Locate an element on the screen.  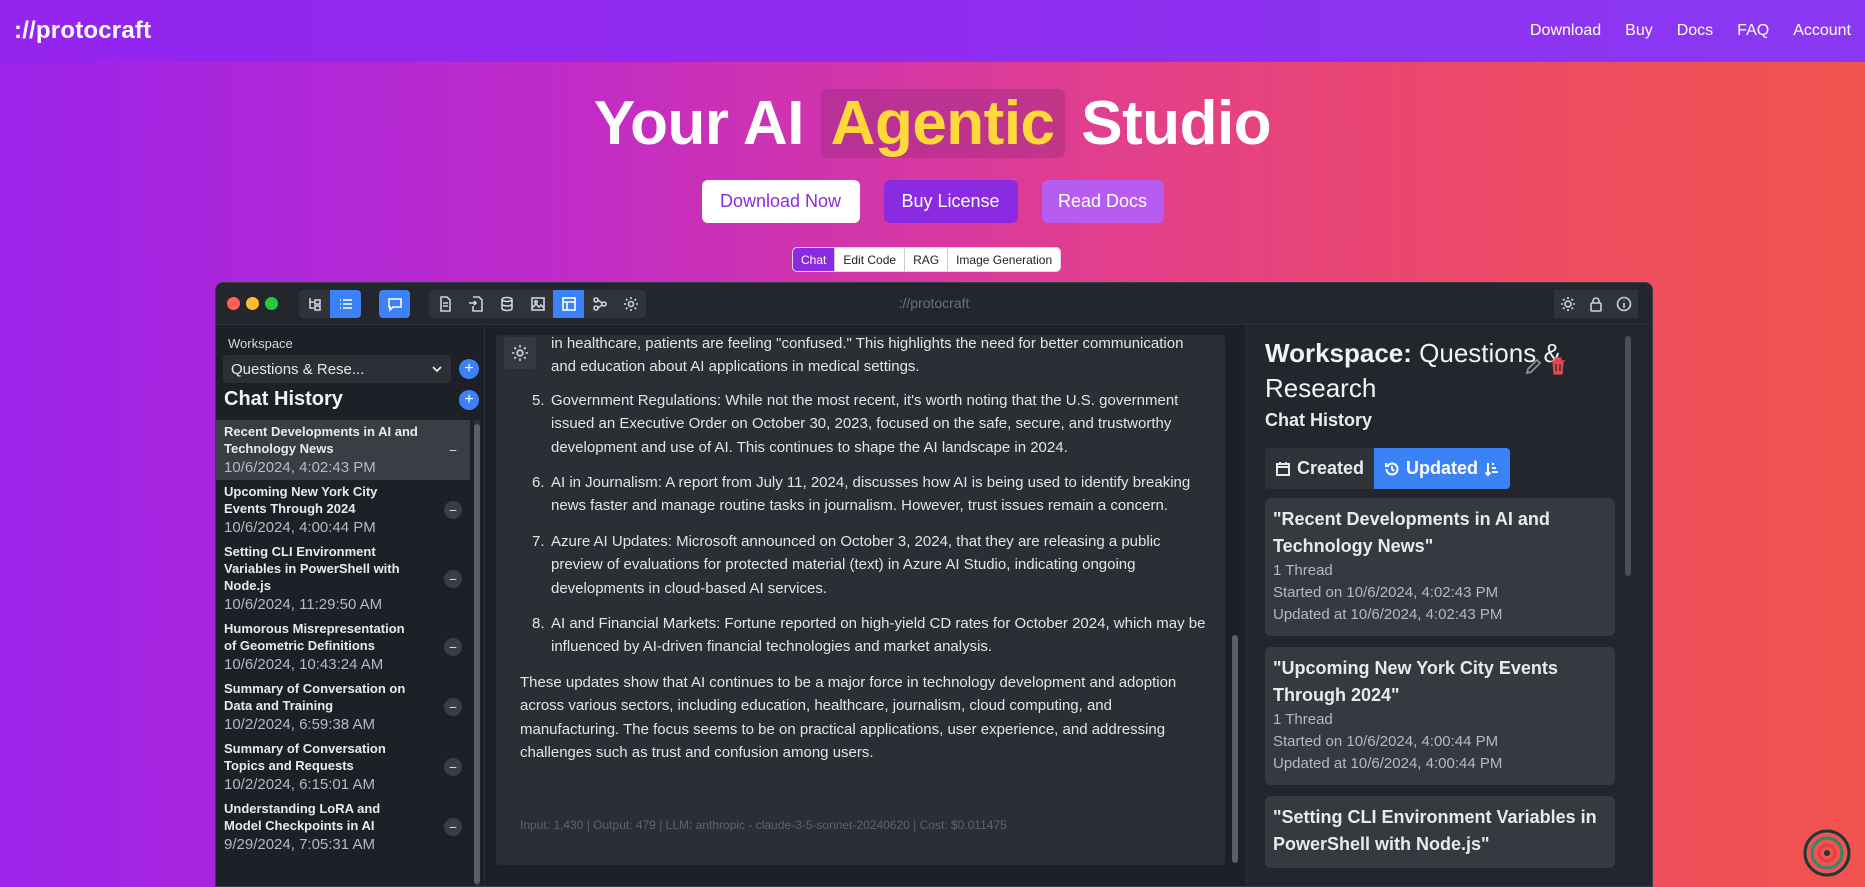
chat-item-date: 10/6/2024, 4:00:44 PM is located at coordinates (300, 527).